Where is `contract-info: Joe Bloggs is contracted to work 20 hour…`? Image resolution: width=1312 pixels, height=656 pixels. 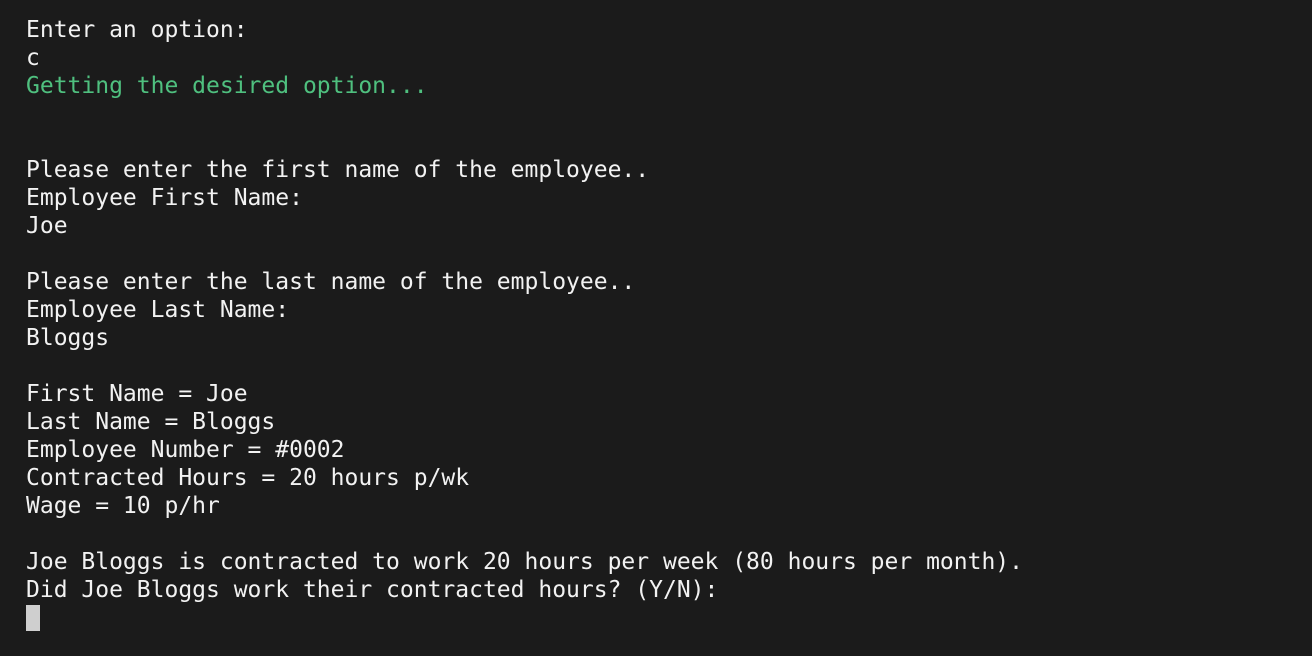 contract-info: Joe Bloggs is contracted to work 20 hour… is located at coordinates (524, 562).